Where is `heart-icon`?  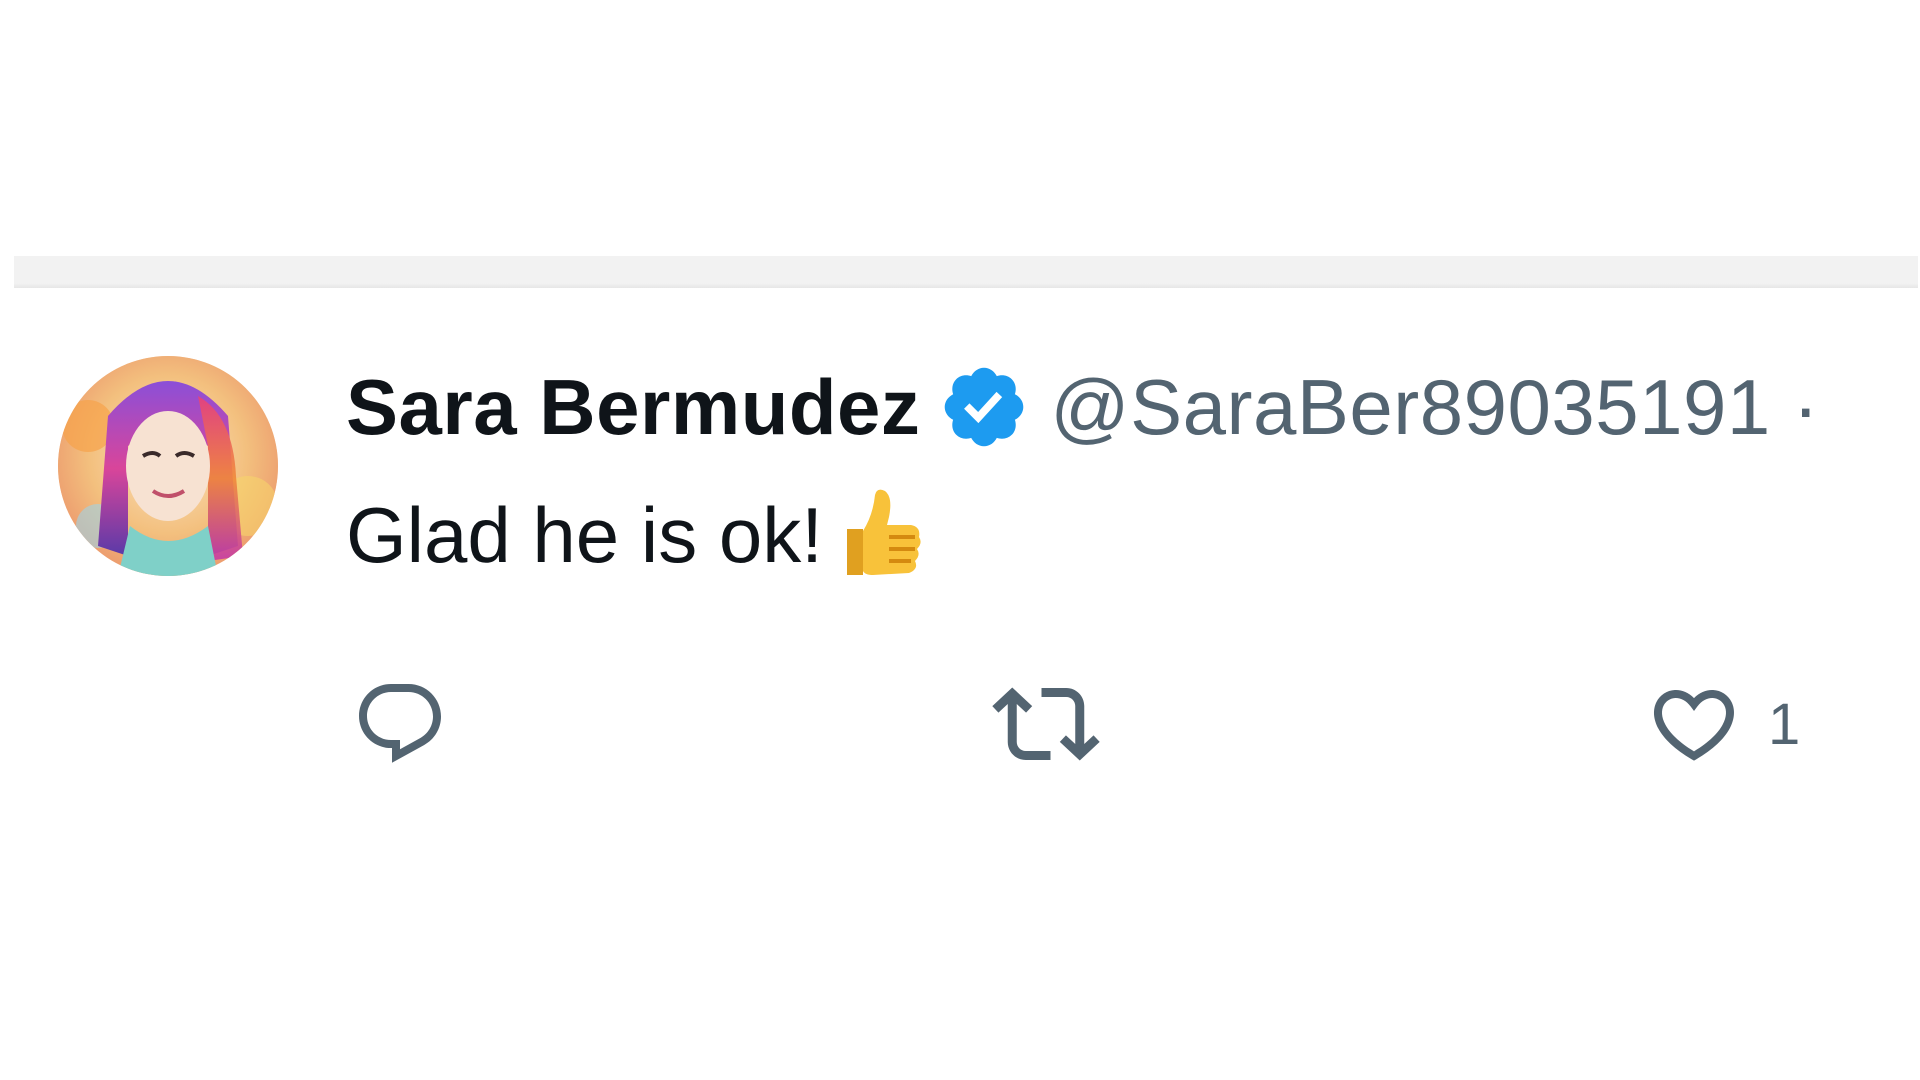
heart-icon is located at coordinates (1694, 725).